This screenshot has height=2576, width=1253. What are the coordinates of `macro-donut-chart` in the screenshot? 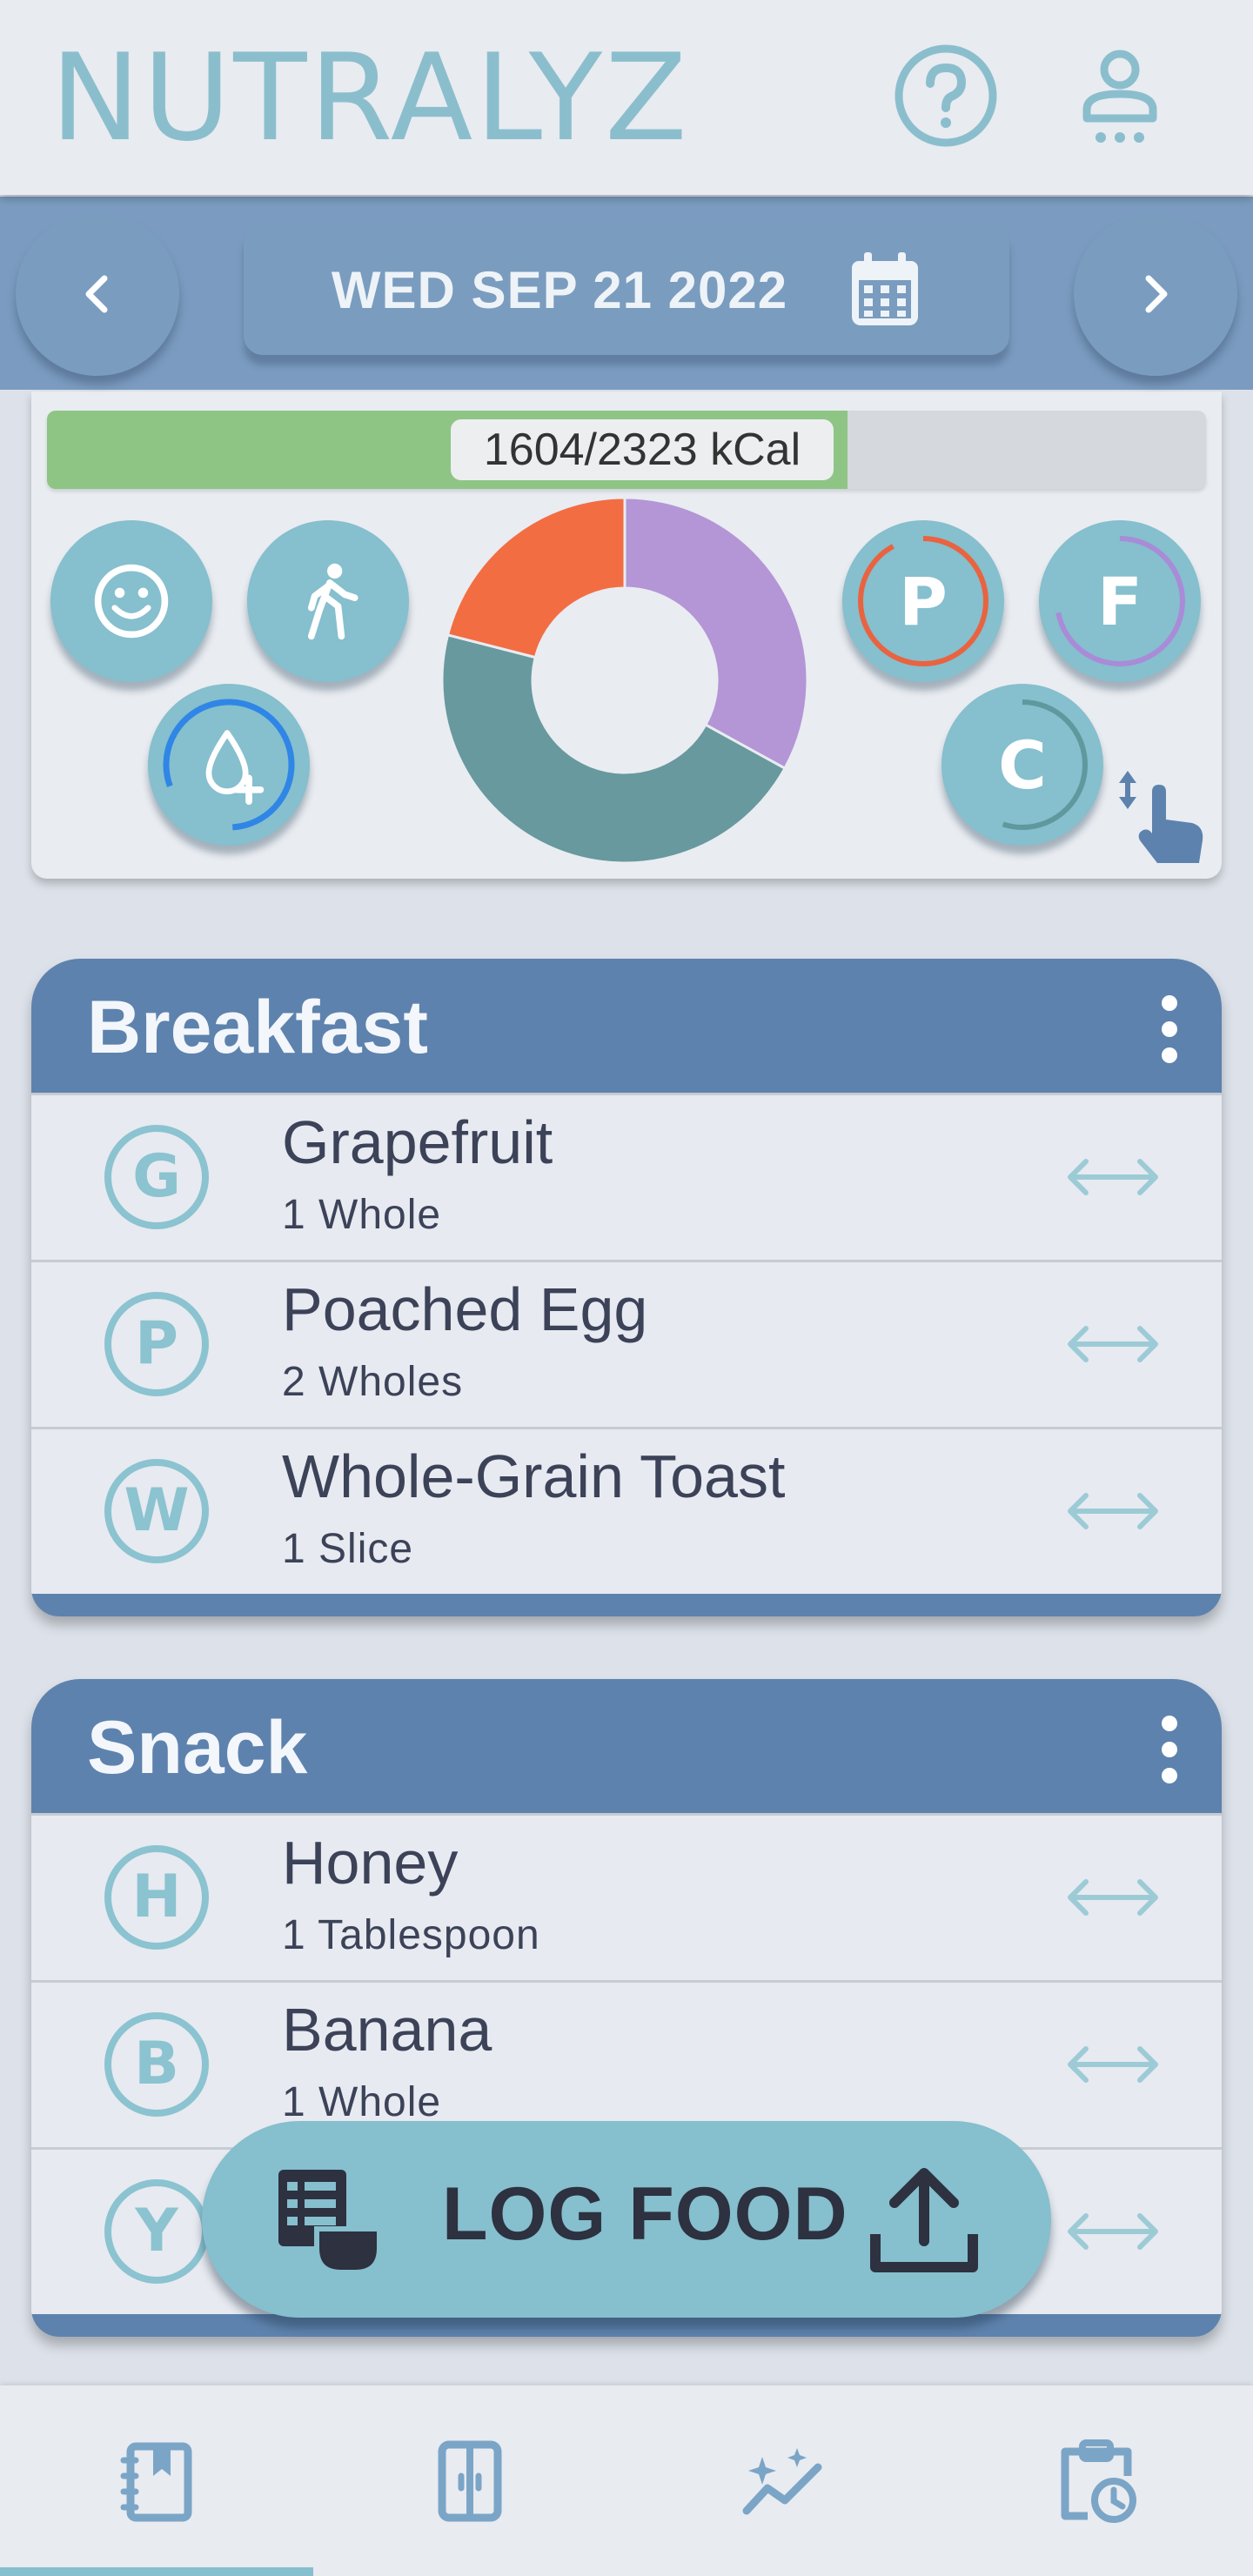 It's located at (624, 680).